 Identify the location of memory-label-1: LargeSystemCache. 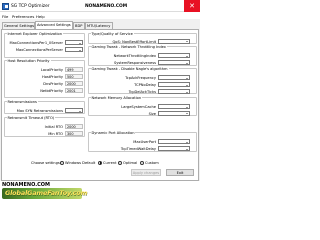
(138, 107).